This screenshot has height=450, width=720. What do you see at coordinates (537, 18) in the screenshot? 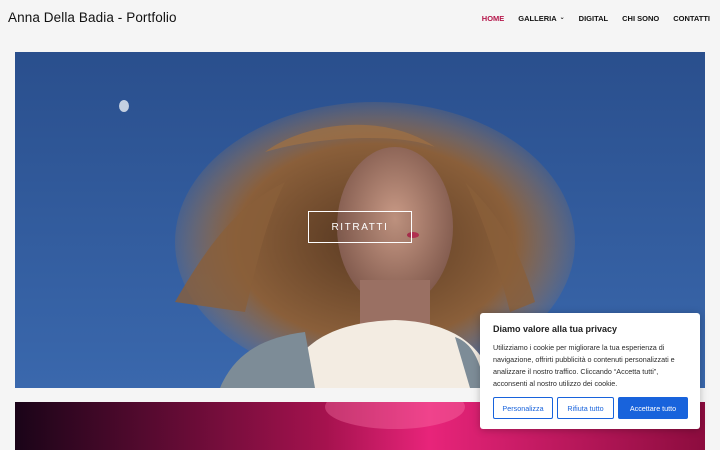
I see `nav-item-label: GALLERIA` at bounding box center [537, 18].